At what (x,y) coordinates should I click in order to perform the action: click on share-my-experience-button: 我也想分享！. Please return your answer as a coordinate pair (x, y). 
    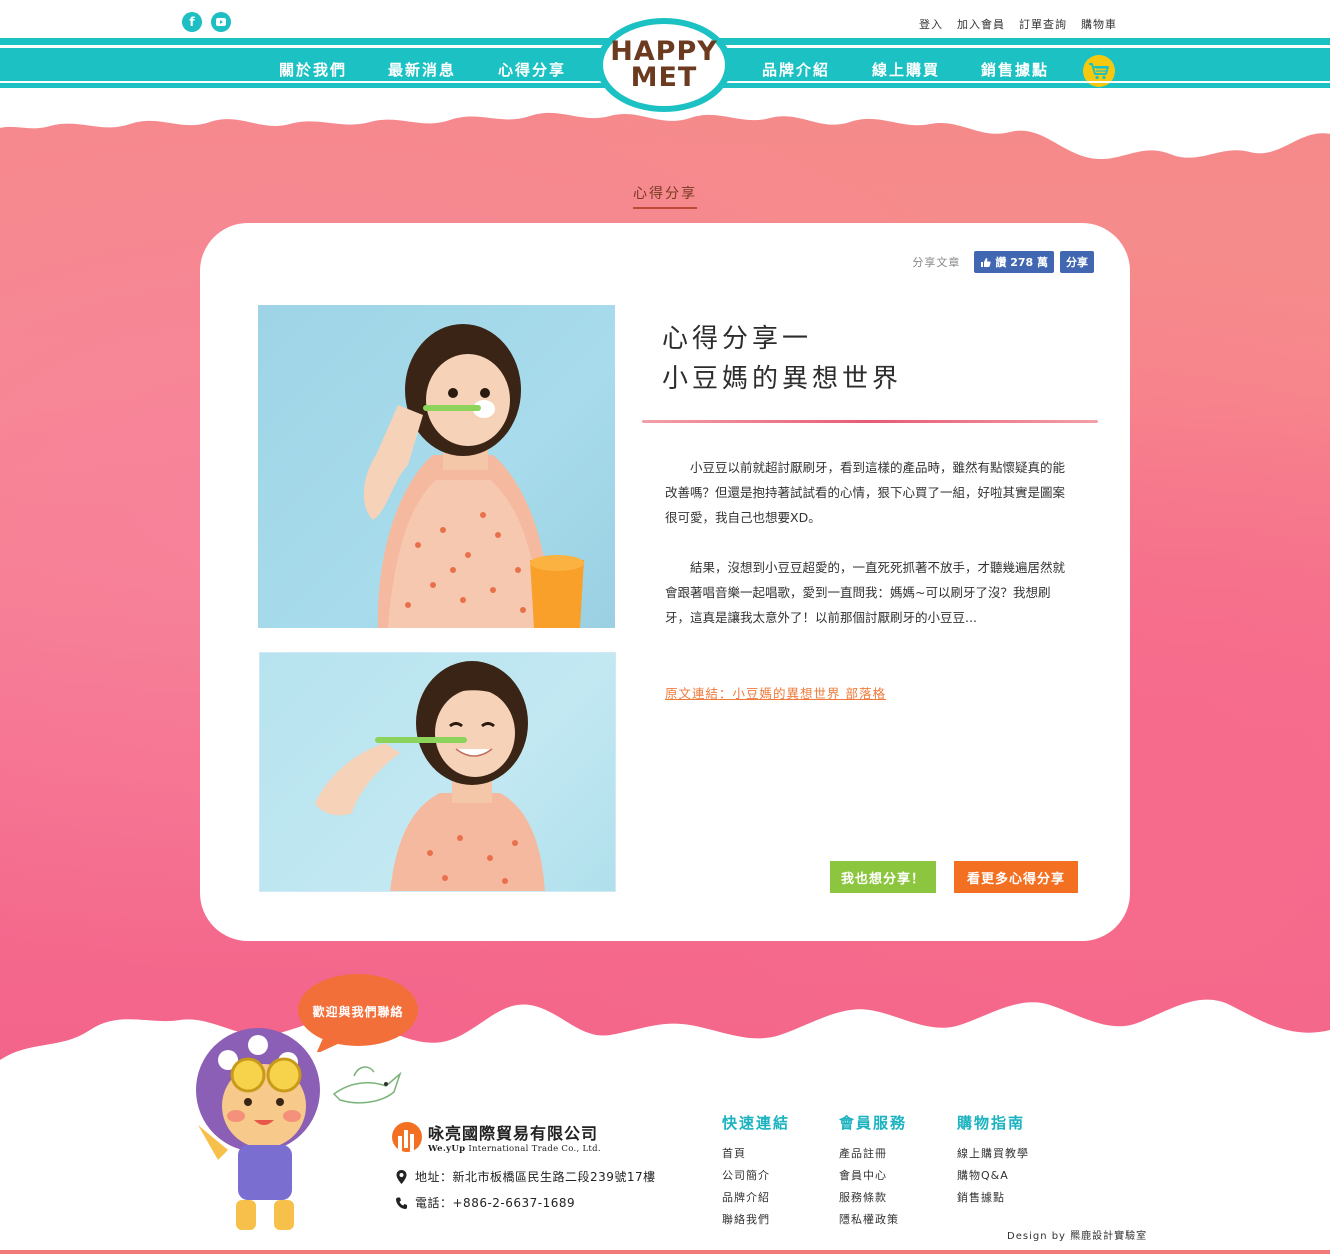
    Looking at the image, I should click on (883, 877).